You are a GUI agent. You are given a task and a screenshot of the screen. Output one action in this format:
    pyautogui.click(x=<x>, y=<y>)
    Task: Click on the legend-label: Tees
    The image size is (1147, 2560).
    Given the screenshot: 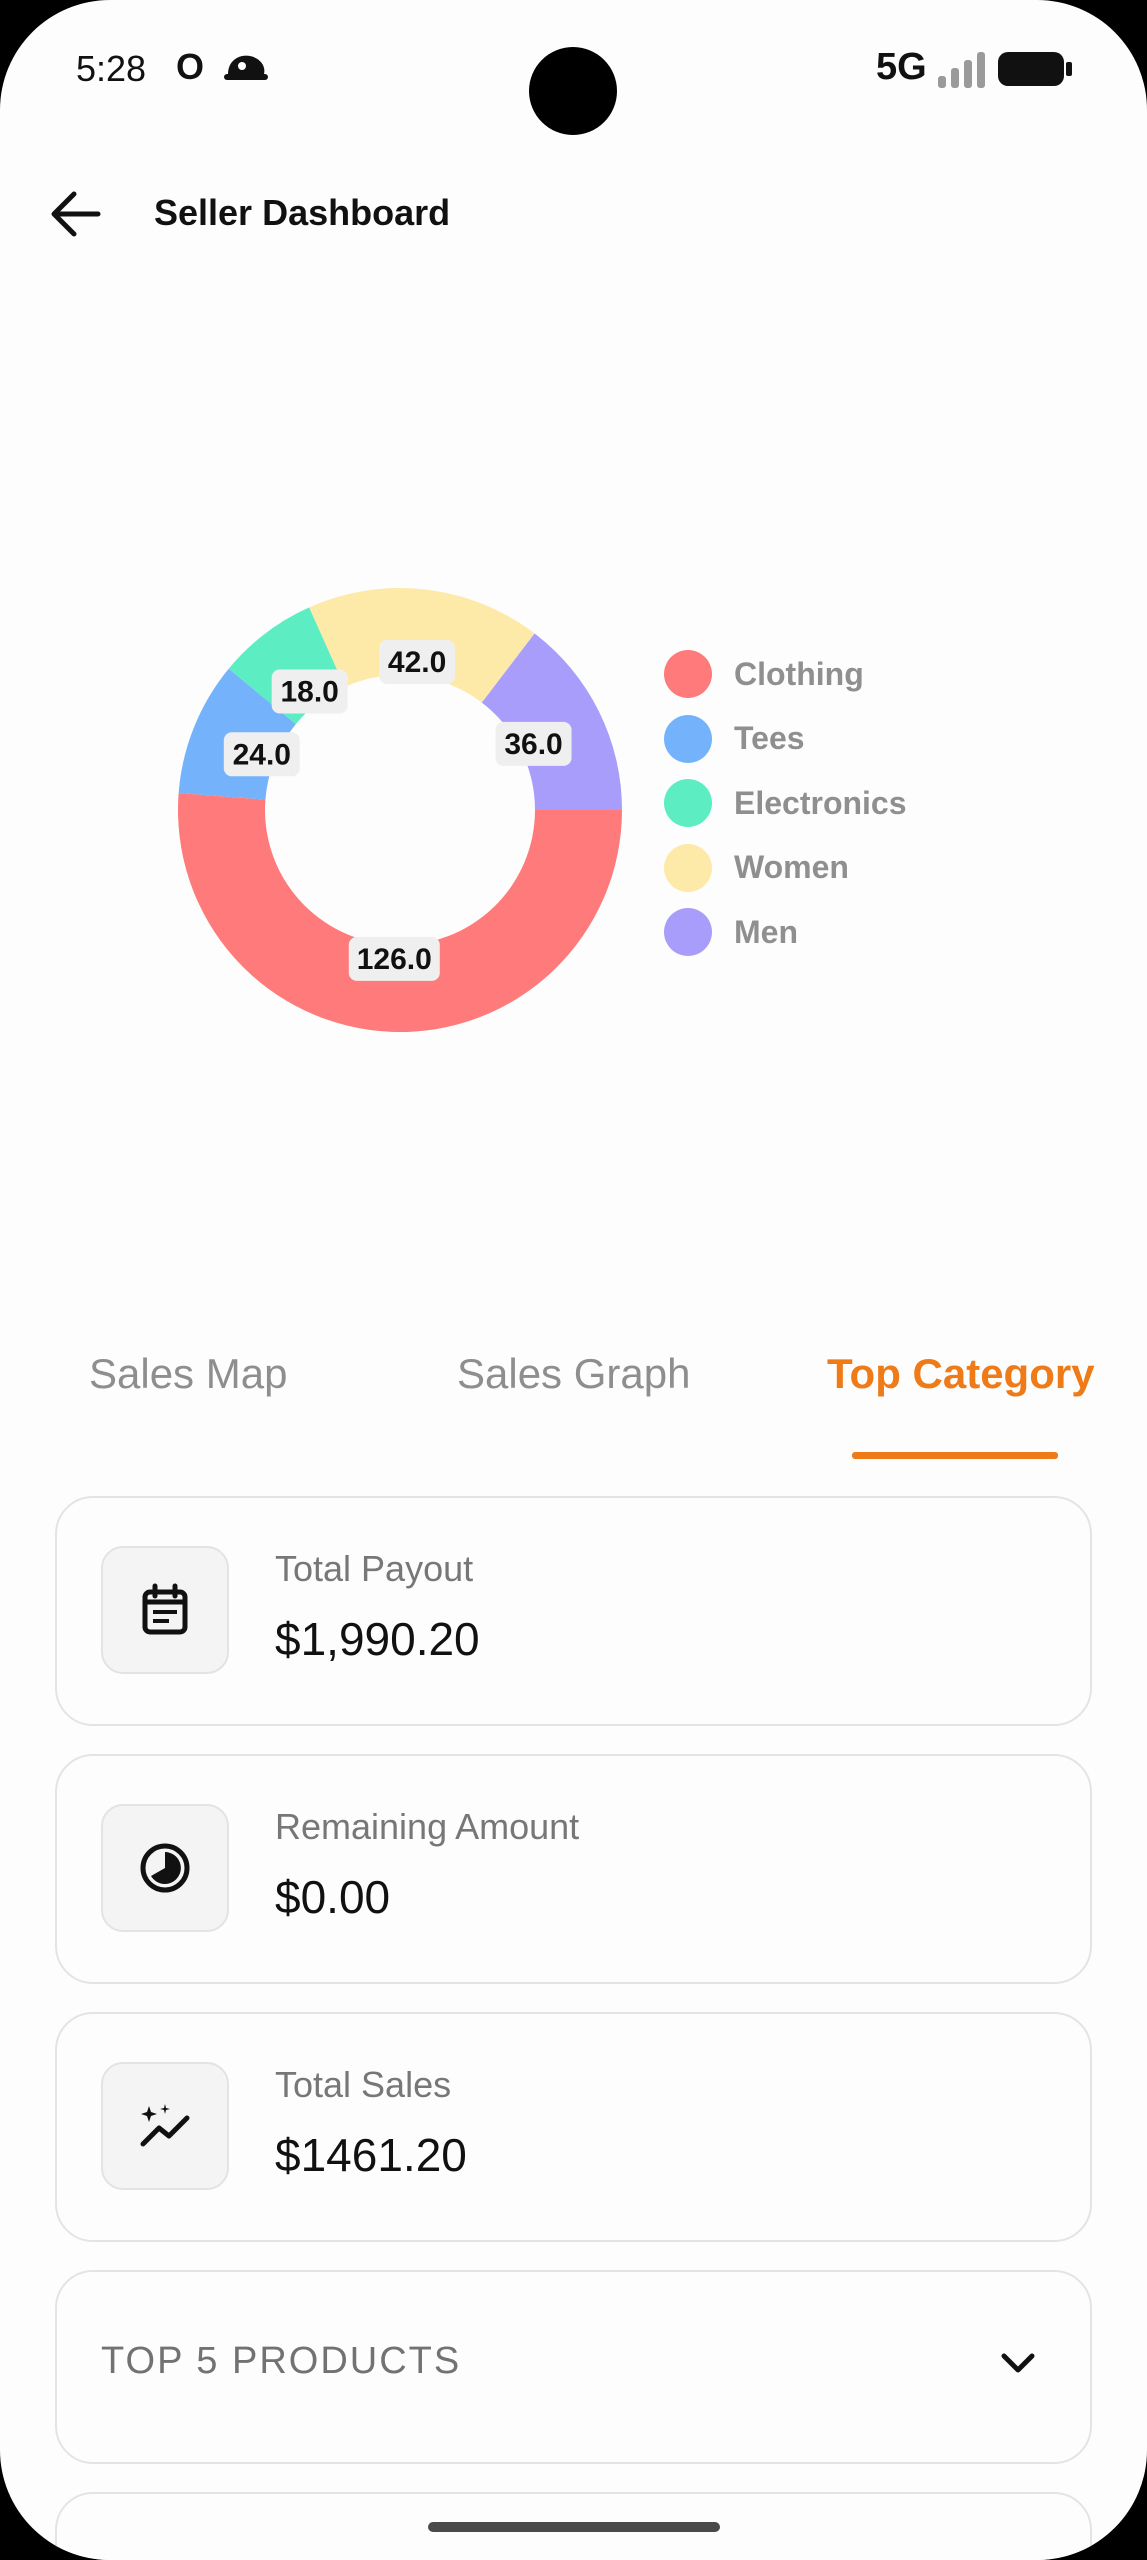 What is the action you would take?
    pyautogui.click(x=769, y=738)
    